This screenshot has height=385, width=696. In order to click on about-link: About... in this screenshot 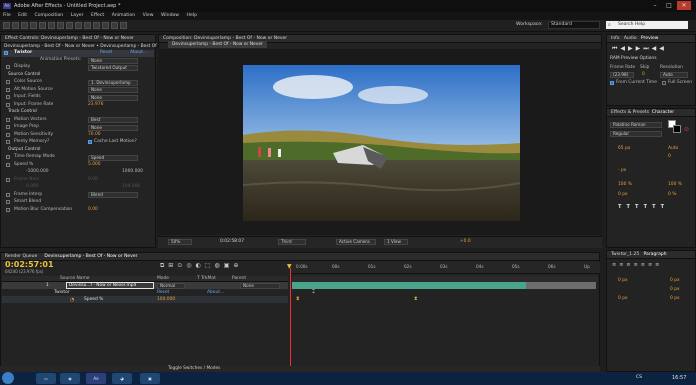, I will do `click(138, 53)`.